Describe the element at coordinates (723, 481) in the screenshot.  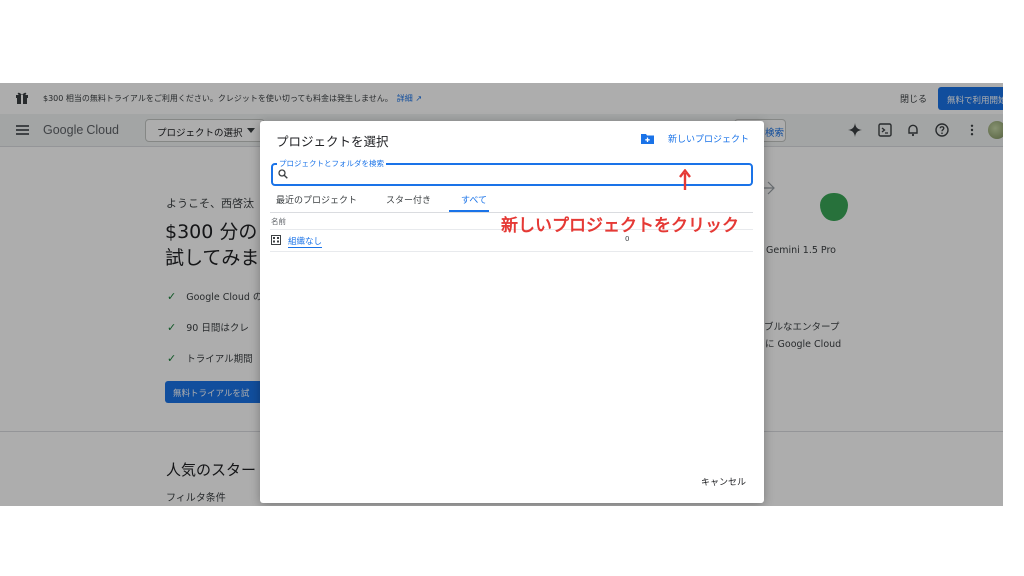
I see `cancel-button: キャンセル` at that location.